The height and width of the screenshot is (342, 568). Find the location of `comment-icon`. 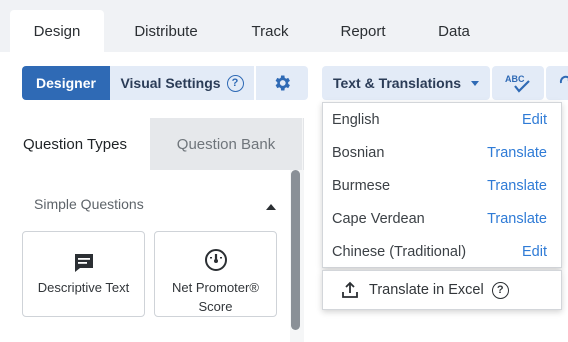

comment-icon is located at coordinates (83, 263).